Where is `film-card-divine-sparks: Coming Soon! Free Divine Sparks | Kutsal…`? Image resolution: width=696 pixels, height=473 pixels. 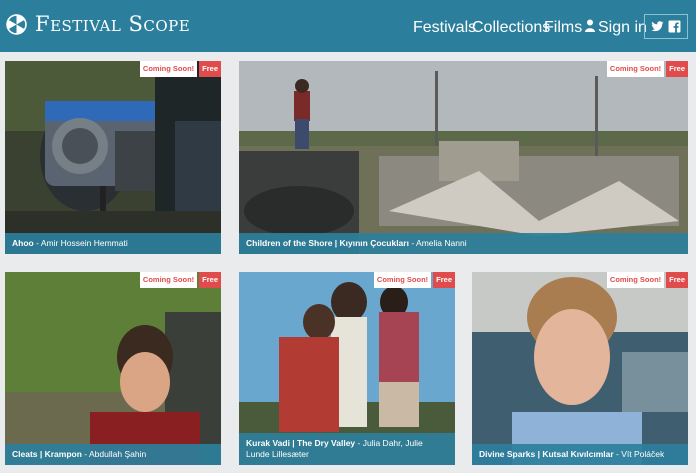
film-card-divine-sparks: Coming Soon! Free Divine Sparks | Kutsal… is located at coordinates (580, 368).